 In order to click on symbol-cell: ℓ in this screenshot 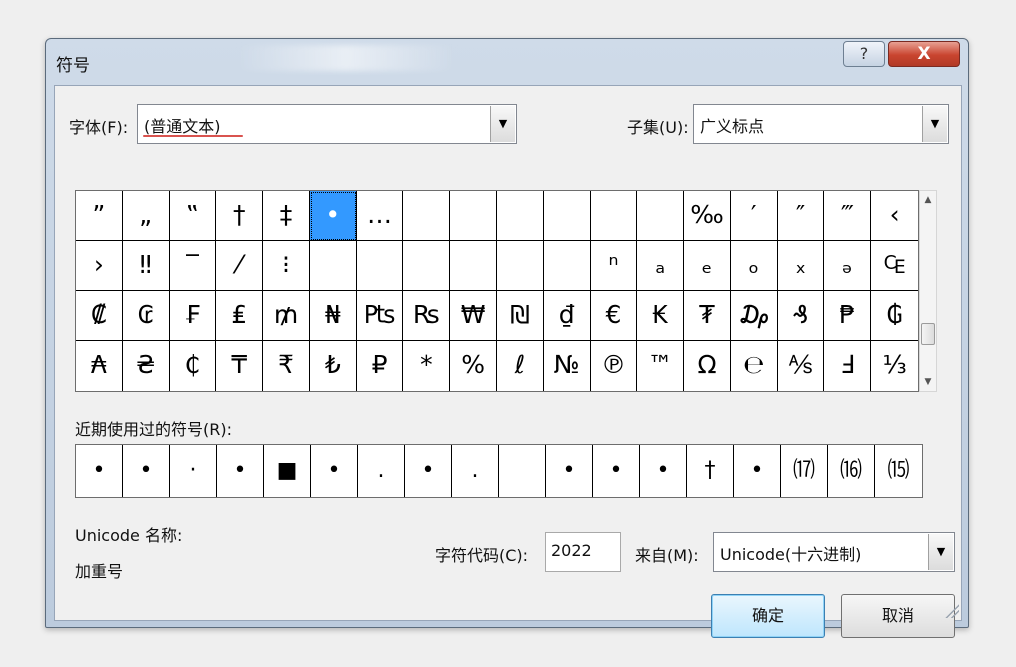, I will do `click(520, 366)`.